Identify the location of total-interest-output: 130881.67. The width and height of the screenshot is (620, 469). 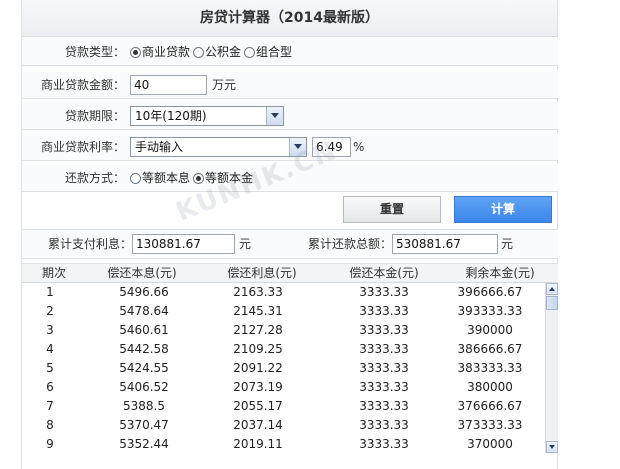
(183, 244).